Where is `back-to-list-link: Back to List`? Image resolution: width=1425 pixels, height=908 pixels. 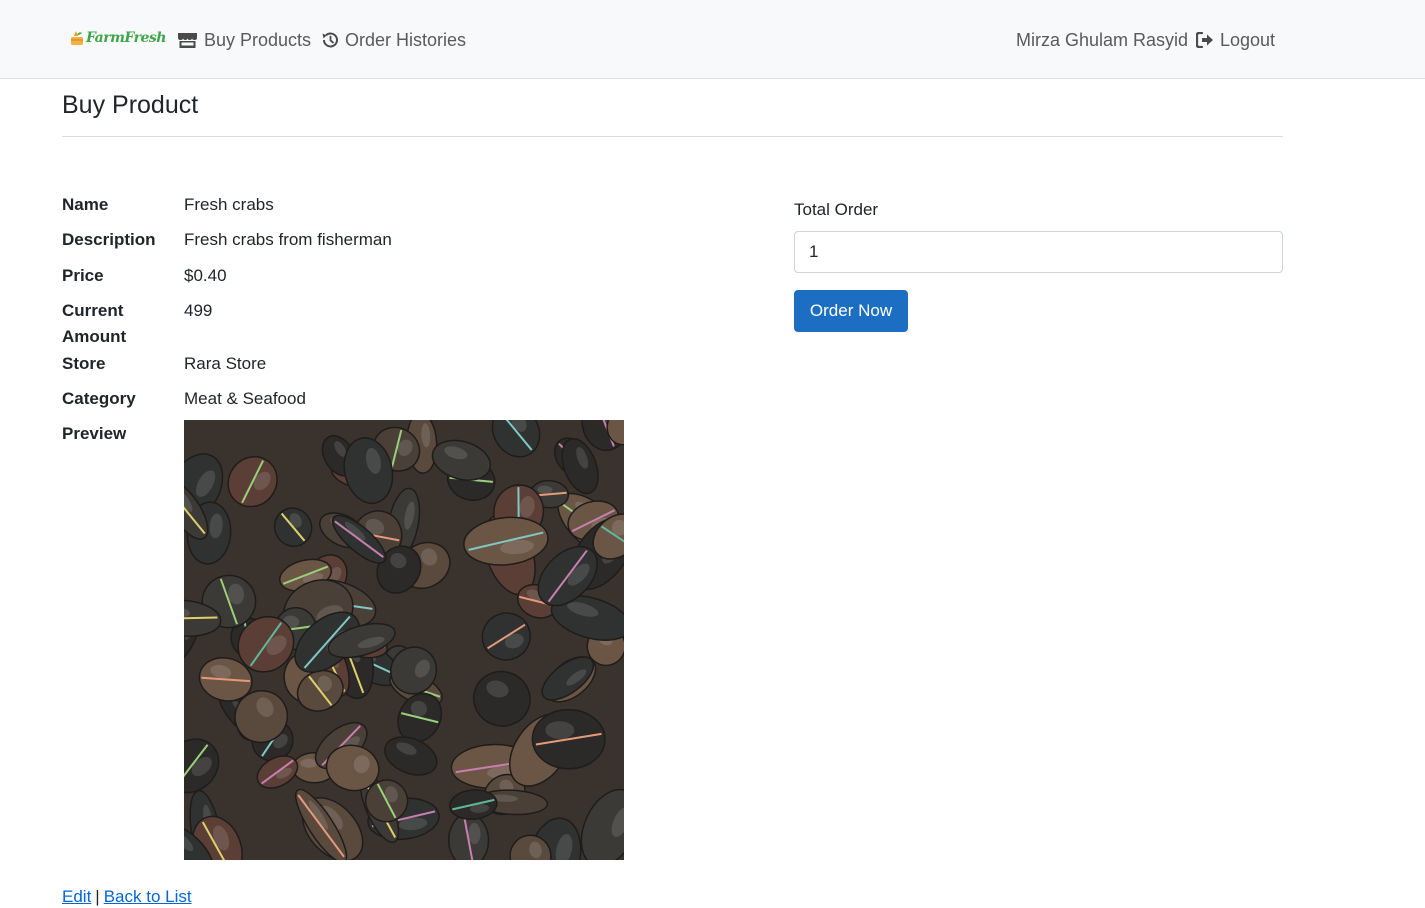
back-to-list-link: Back to List is located at coordinates (148, 896).